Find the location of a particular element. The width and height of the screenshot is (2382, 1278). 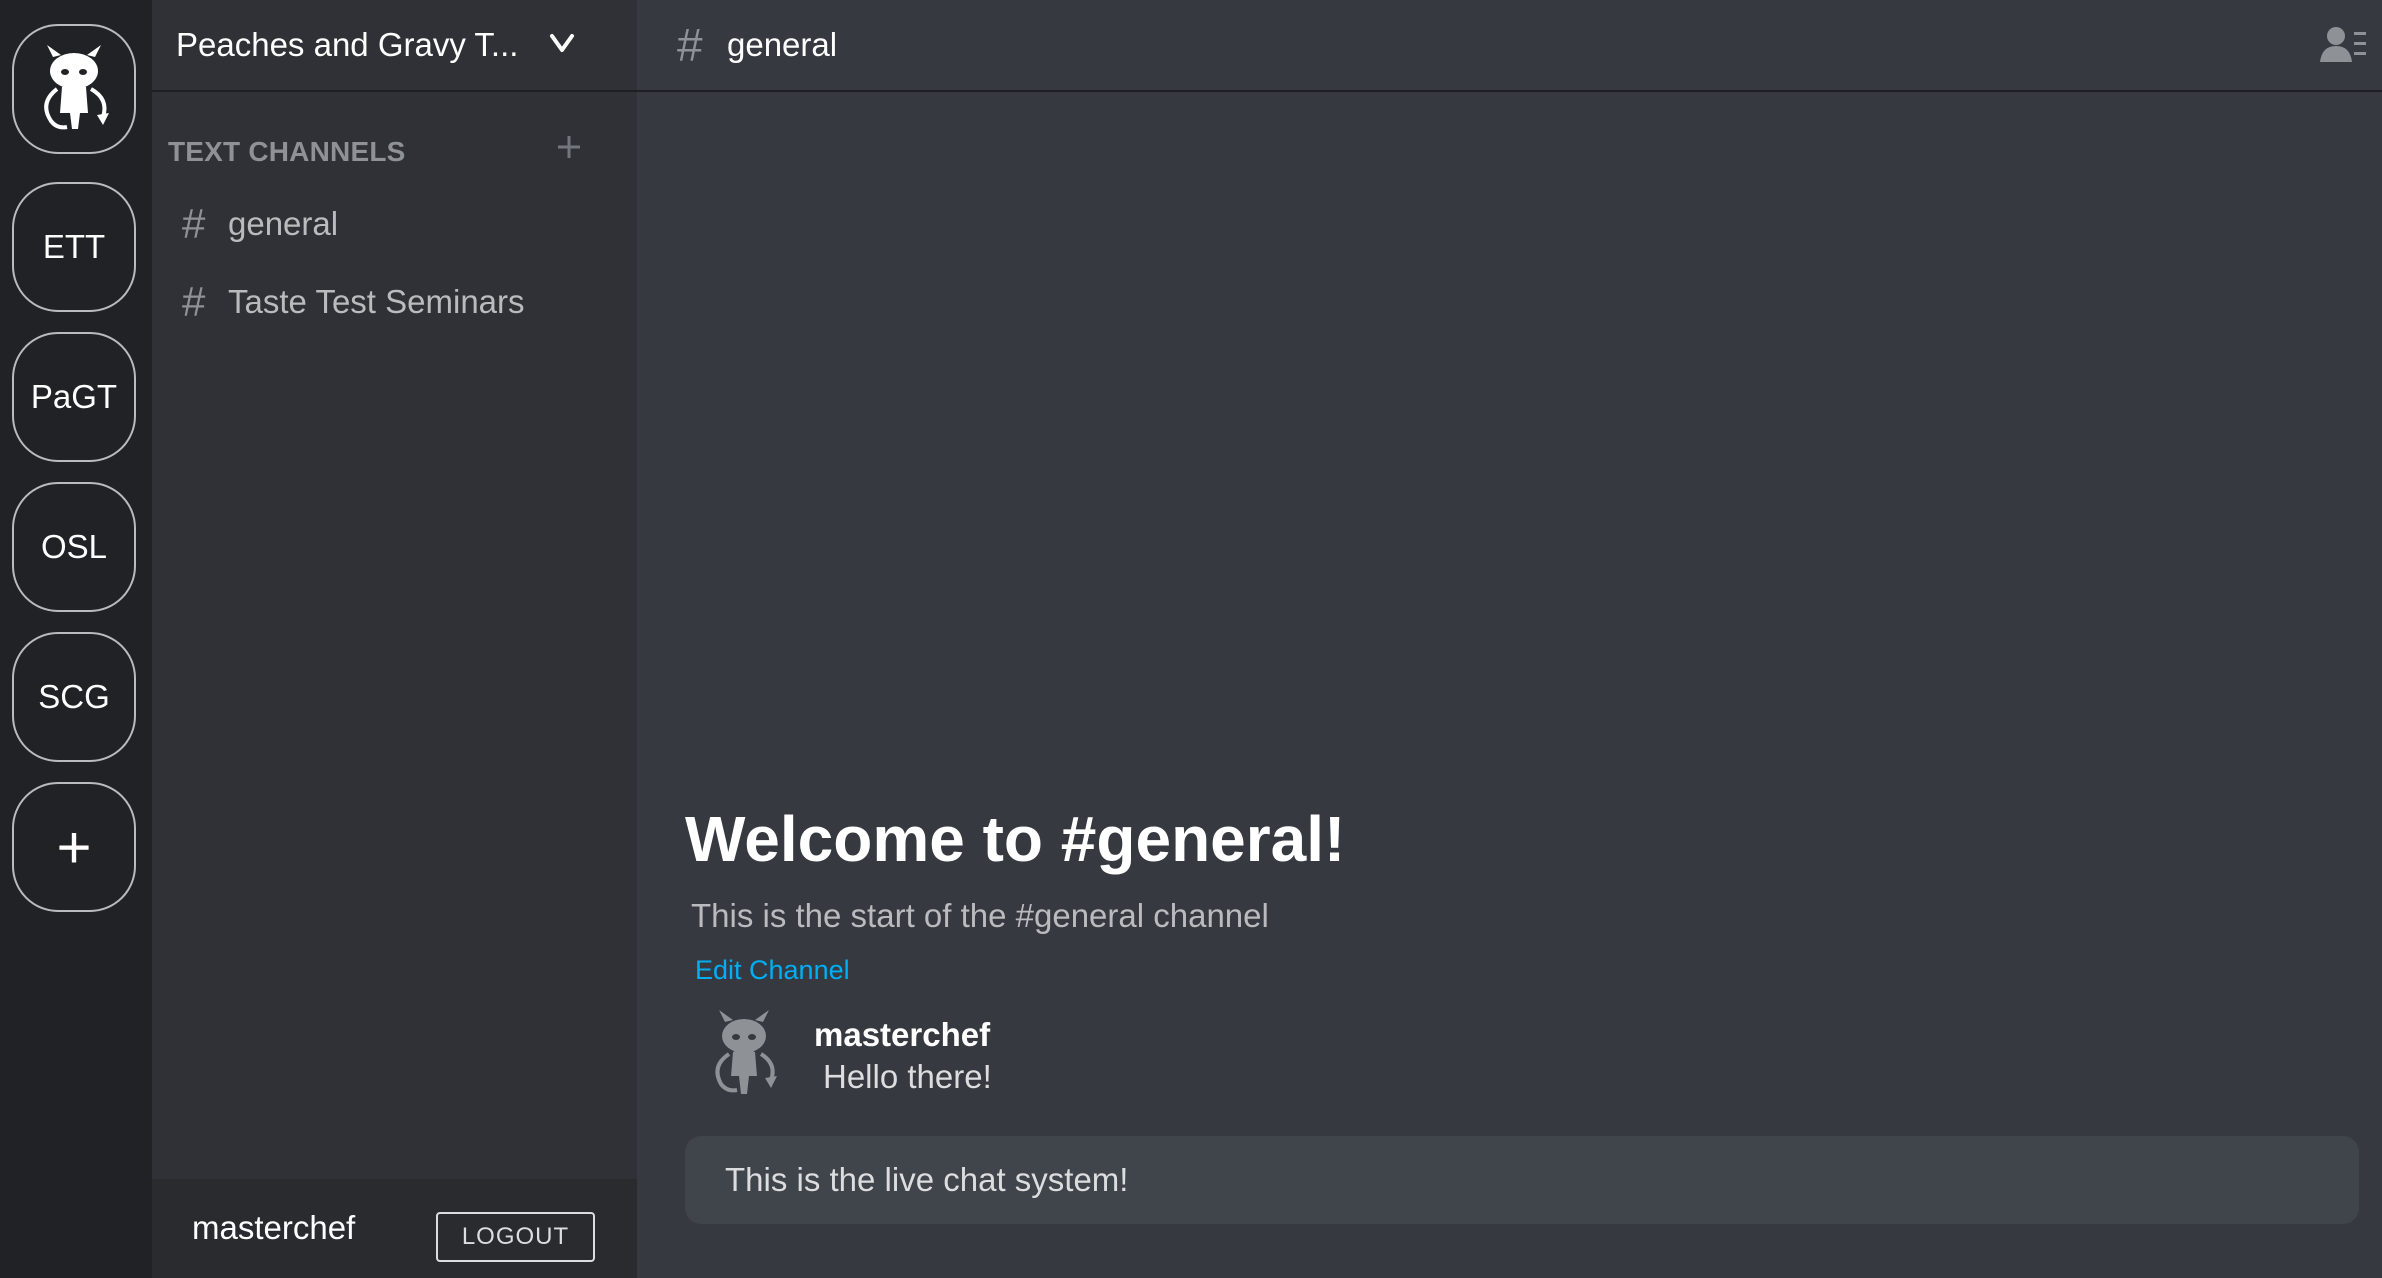

edit-channel-link: Edit Channel is located at coordinates (772, 970).